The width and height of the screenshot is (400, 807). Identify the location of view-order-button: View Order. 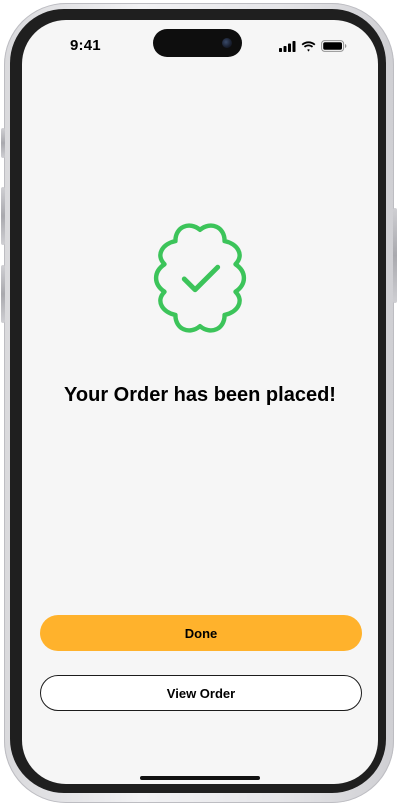
(201, 693).